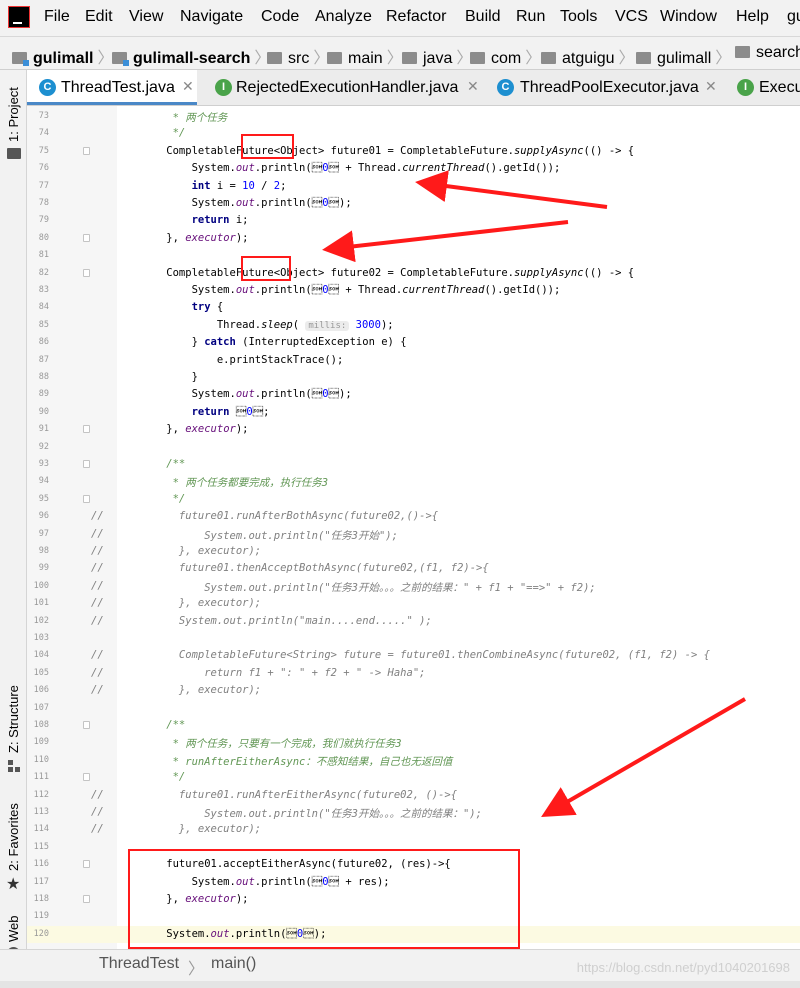 This screenshot has height=988, width=800. What do you see at coordinates (413, 238) in the screenshot?
I see `code-line: 80 }, executor);` at bounding box center [413, 238].